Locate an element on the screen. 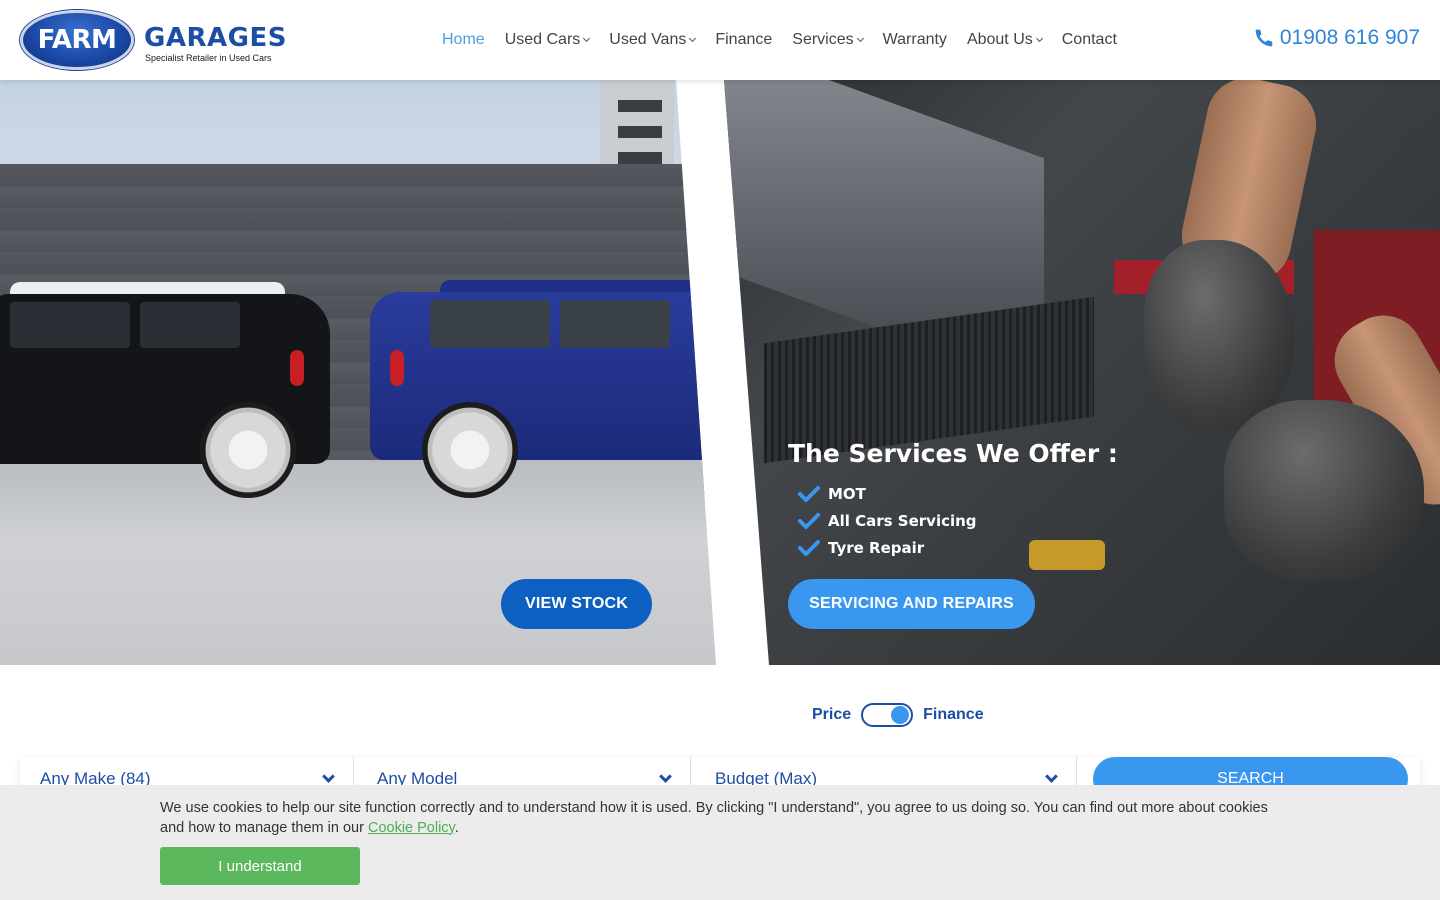 This screenshot has width=1440, height=900. nav-label: Used Cars is located at coordinates (542, 39).